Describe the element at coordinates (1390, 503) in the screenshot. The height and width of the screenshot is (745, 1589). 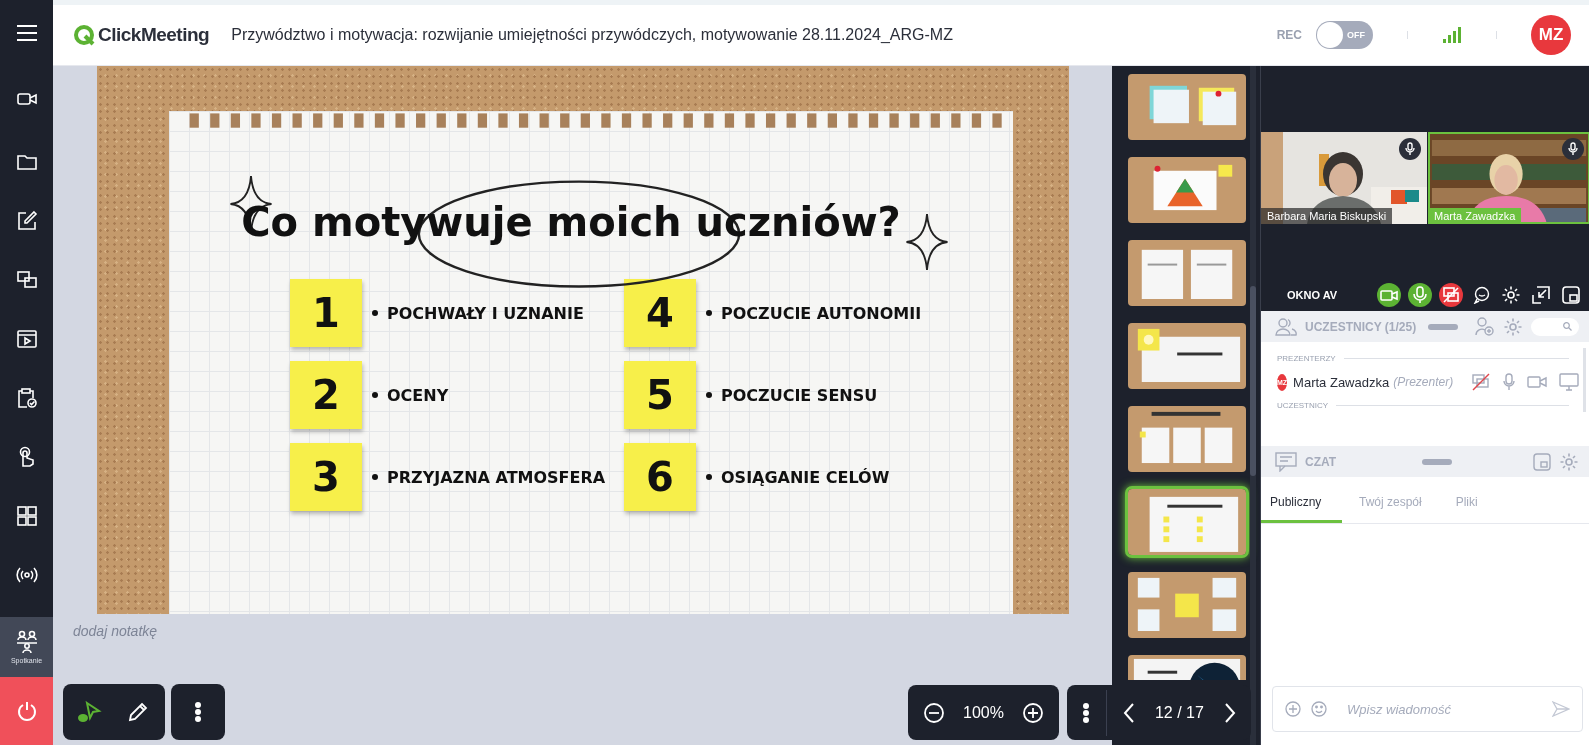
I see `chat-tab: Twój zespół` at that location.